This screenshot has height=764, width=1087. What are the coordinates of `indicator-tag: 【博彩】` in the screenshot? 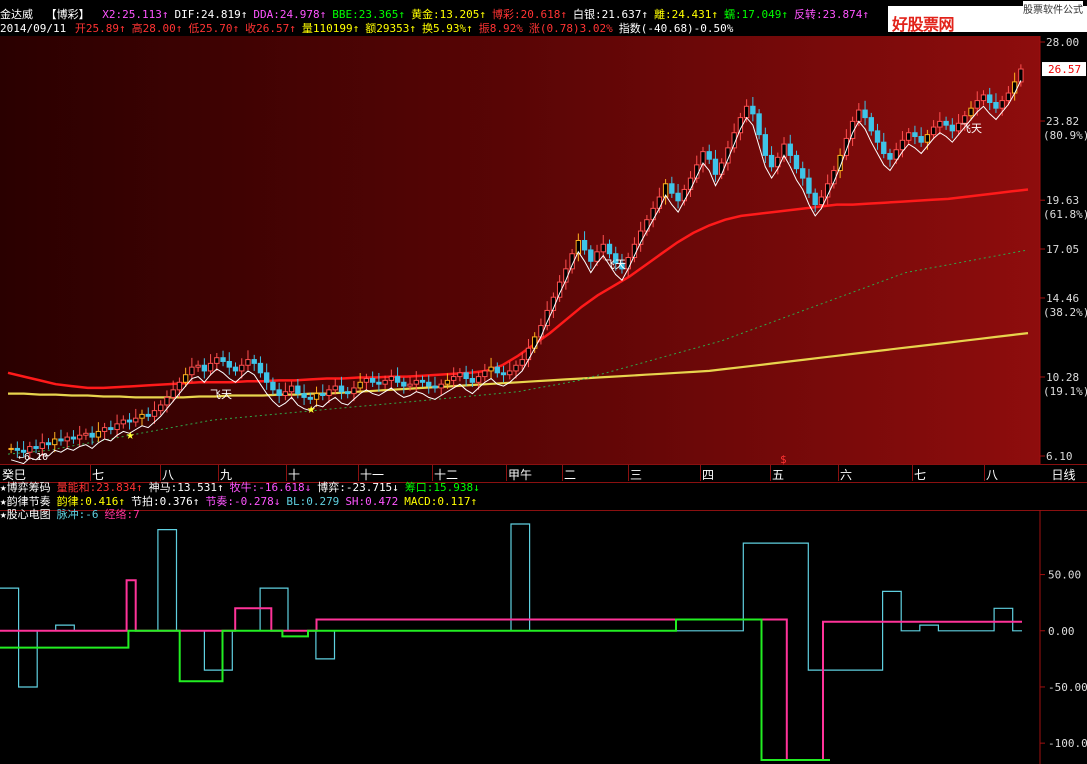 It's located at (68, 14).